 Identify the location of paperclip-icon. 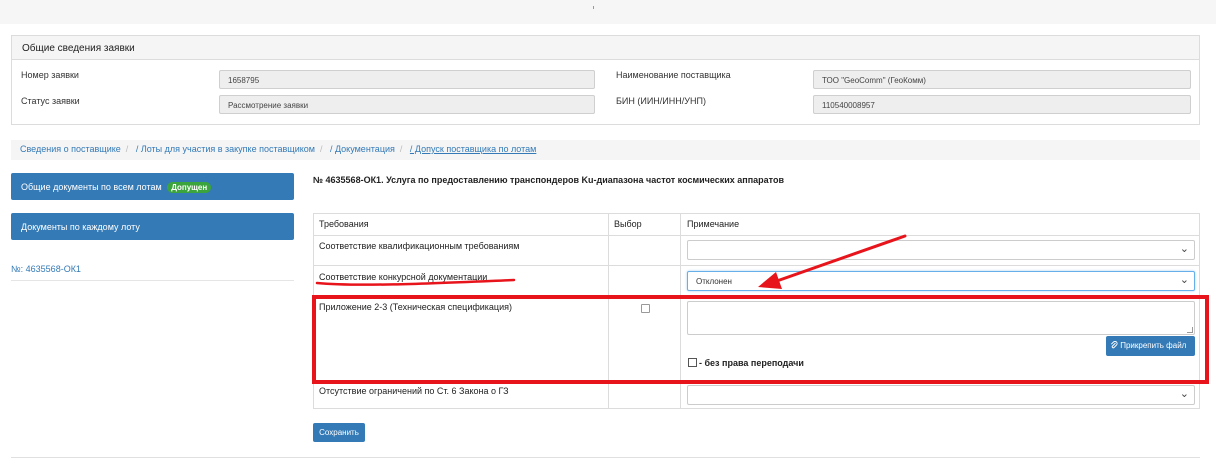
(1115, 345).